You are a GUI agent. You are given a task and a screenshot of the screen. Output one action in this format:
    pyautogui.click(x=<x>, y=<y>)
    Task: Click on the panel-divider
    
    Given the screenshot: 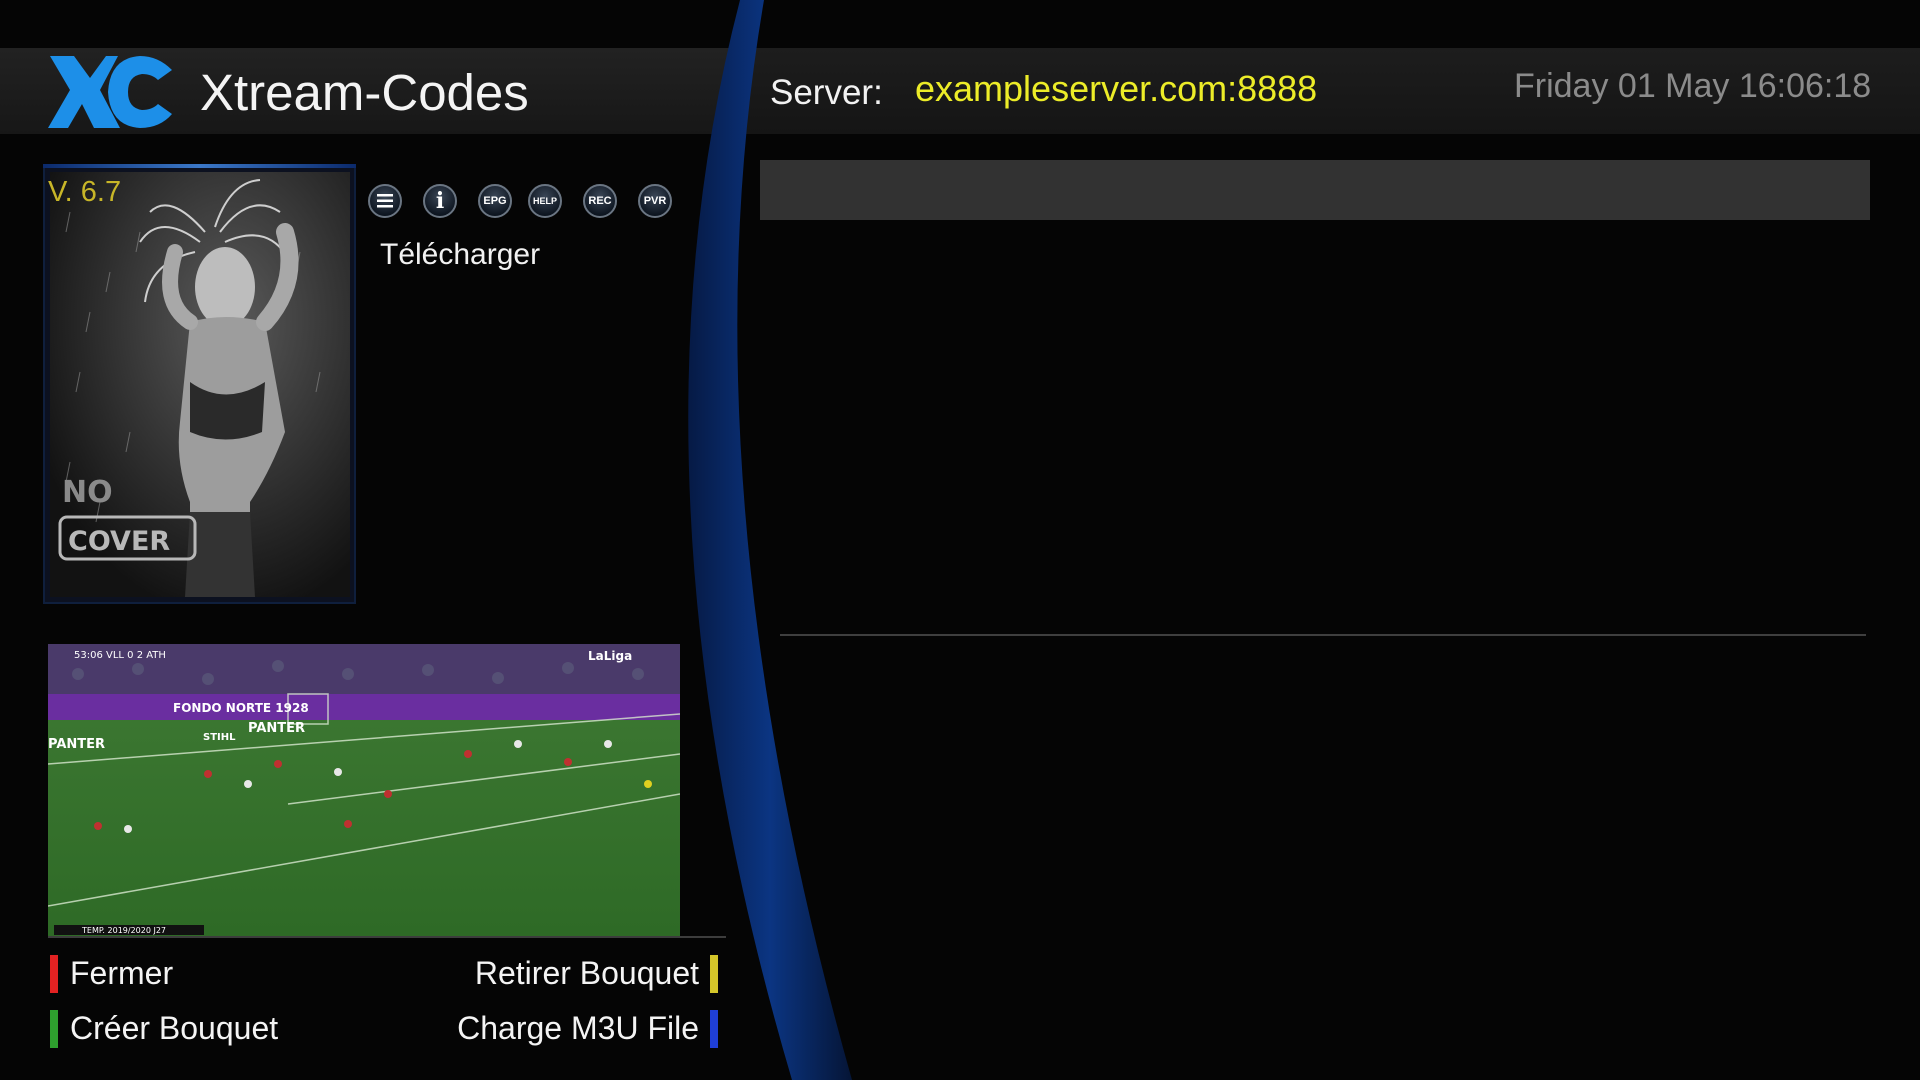 What is the action you would take?
    pyautogui.click(x=1323, y=635)
    